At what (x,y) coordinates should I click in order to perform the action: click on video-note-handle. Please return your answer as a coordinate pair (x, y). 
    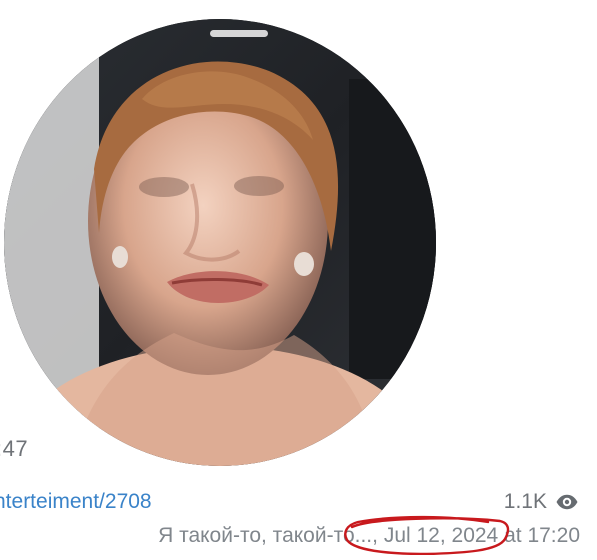
    Looking at the image, I should click on (239, 33).